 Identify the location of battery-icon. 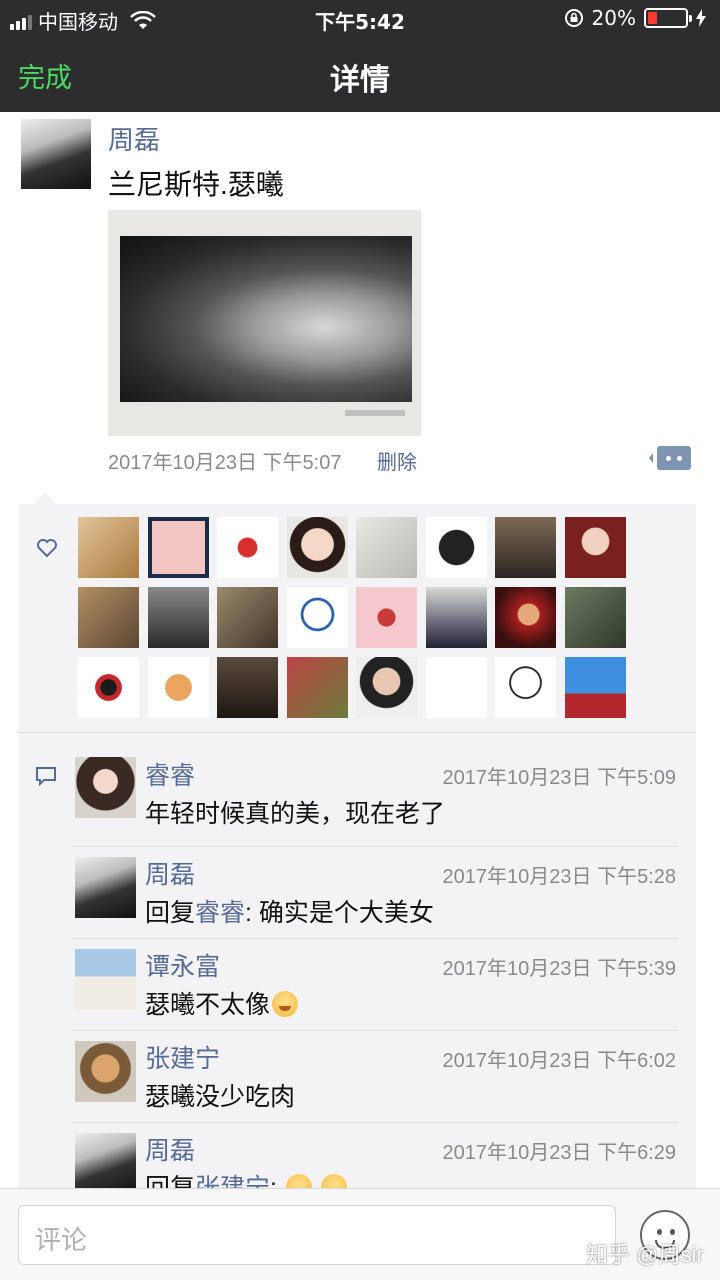
(668, 18).